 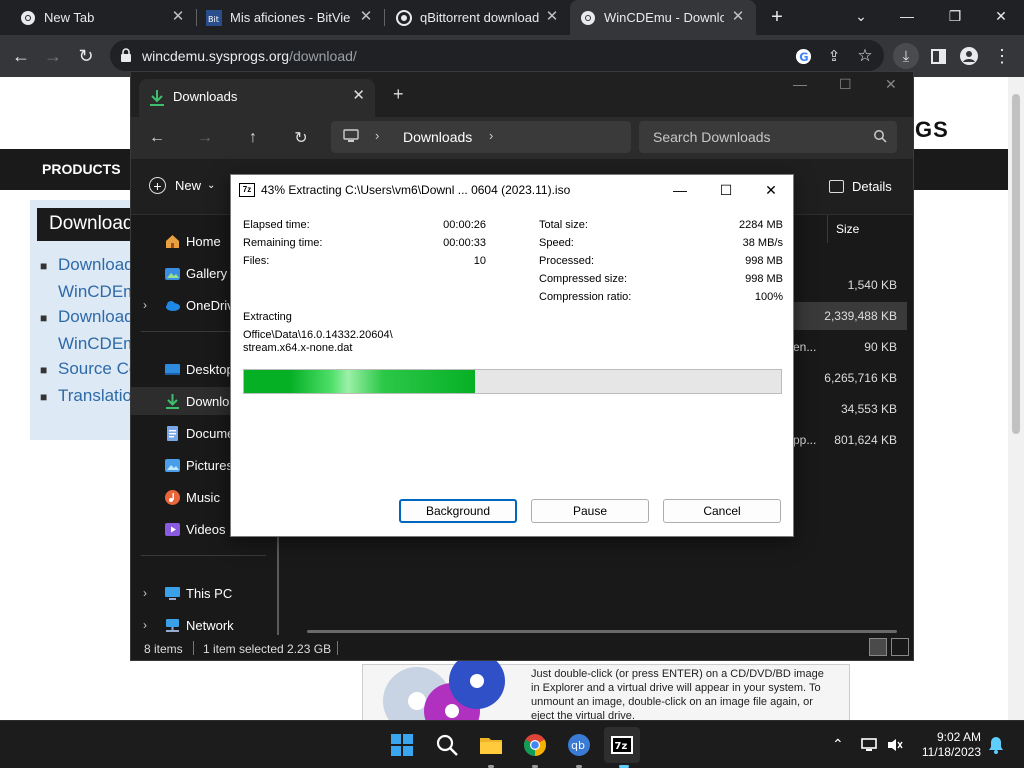 What do you see at coordinates (602, 631) in the screenshot?
I see `horizontal-scrollbar` at bounding box center [602, 631].